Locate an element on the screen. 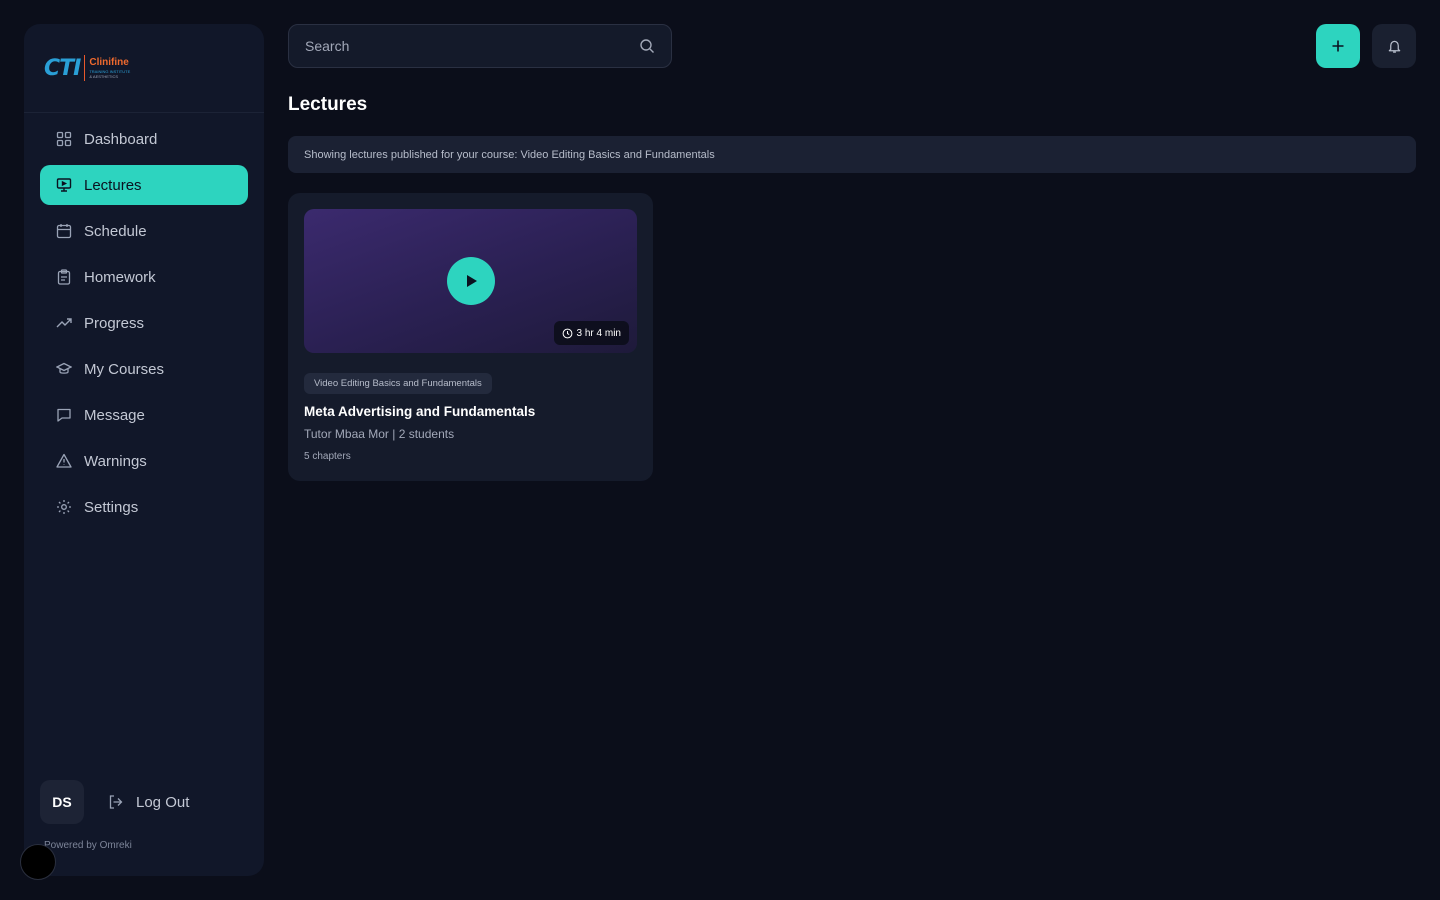 The width and height of the screenshot is (1440, 900). sidebar-item-label: Schedule is located at coordinates (115, 231).